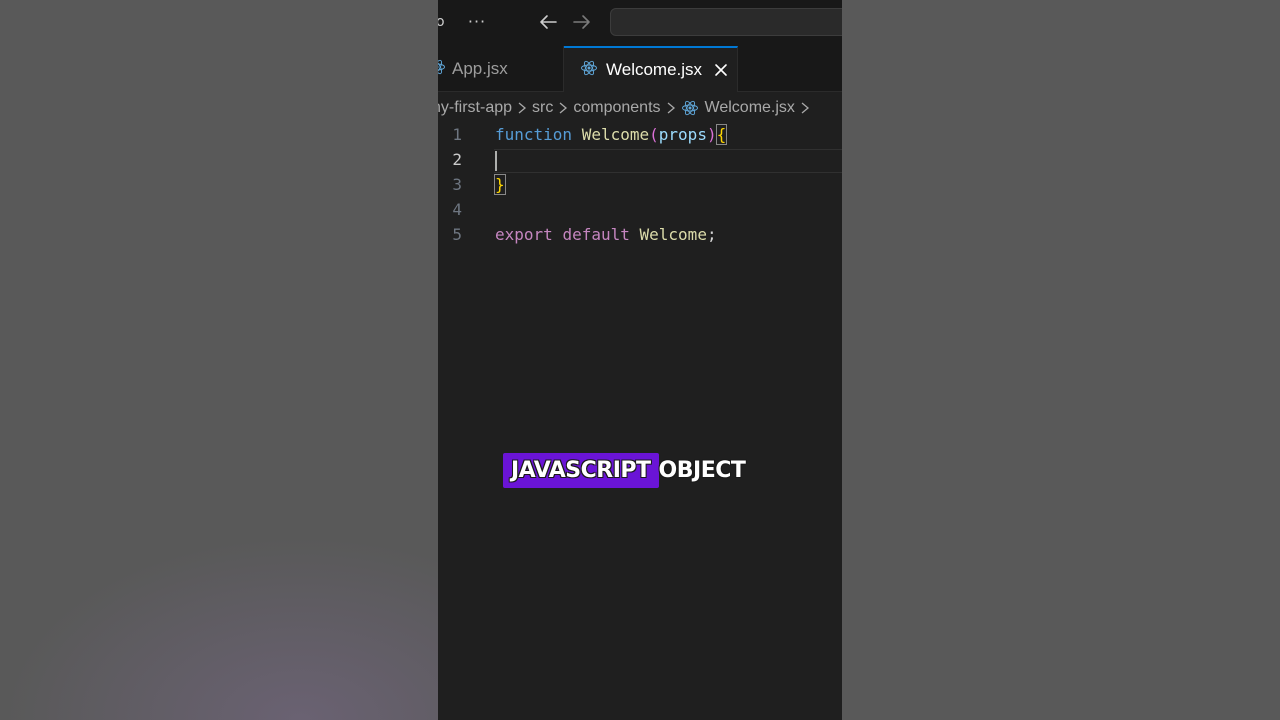 The image size is (1280, 720). I want to click on tab-welcome-jsx: Welcome.jsx, so click(651, 69).